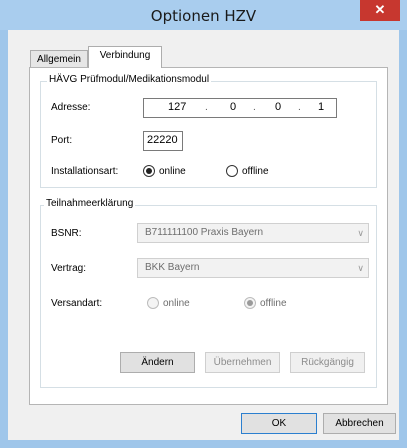 This screenshot has height=448, width=407. Describe the element at coordinates (255, 171) in the screenshot. I see `install-offline-label: offline` at that location.